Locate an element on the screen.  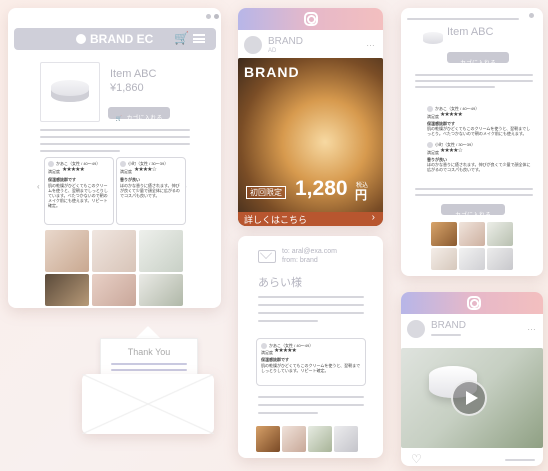
brand-name: BRAND EC is located at coordinates (121, 39).